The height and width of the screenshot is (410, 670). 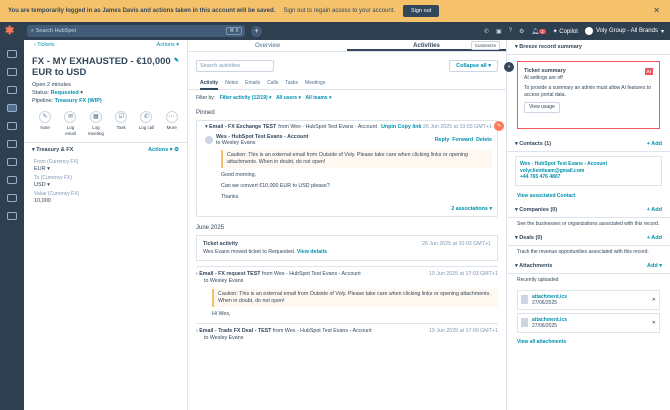 I want to click on avatar, so click(x=588, y=31).